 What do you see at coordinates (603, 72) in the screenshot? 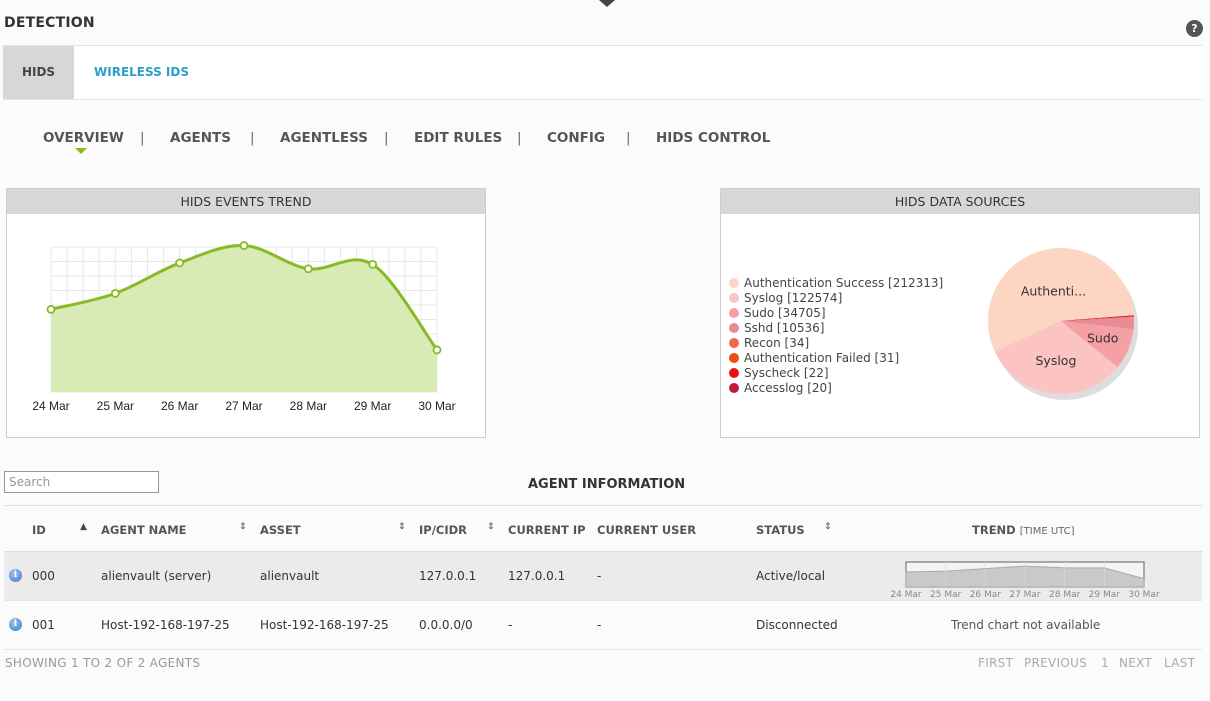
I see `main-tabbar: HIDS WIRELESS IDS` at bounding box center [603, 72].